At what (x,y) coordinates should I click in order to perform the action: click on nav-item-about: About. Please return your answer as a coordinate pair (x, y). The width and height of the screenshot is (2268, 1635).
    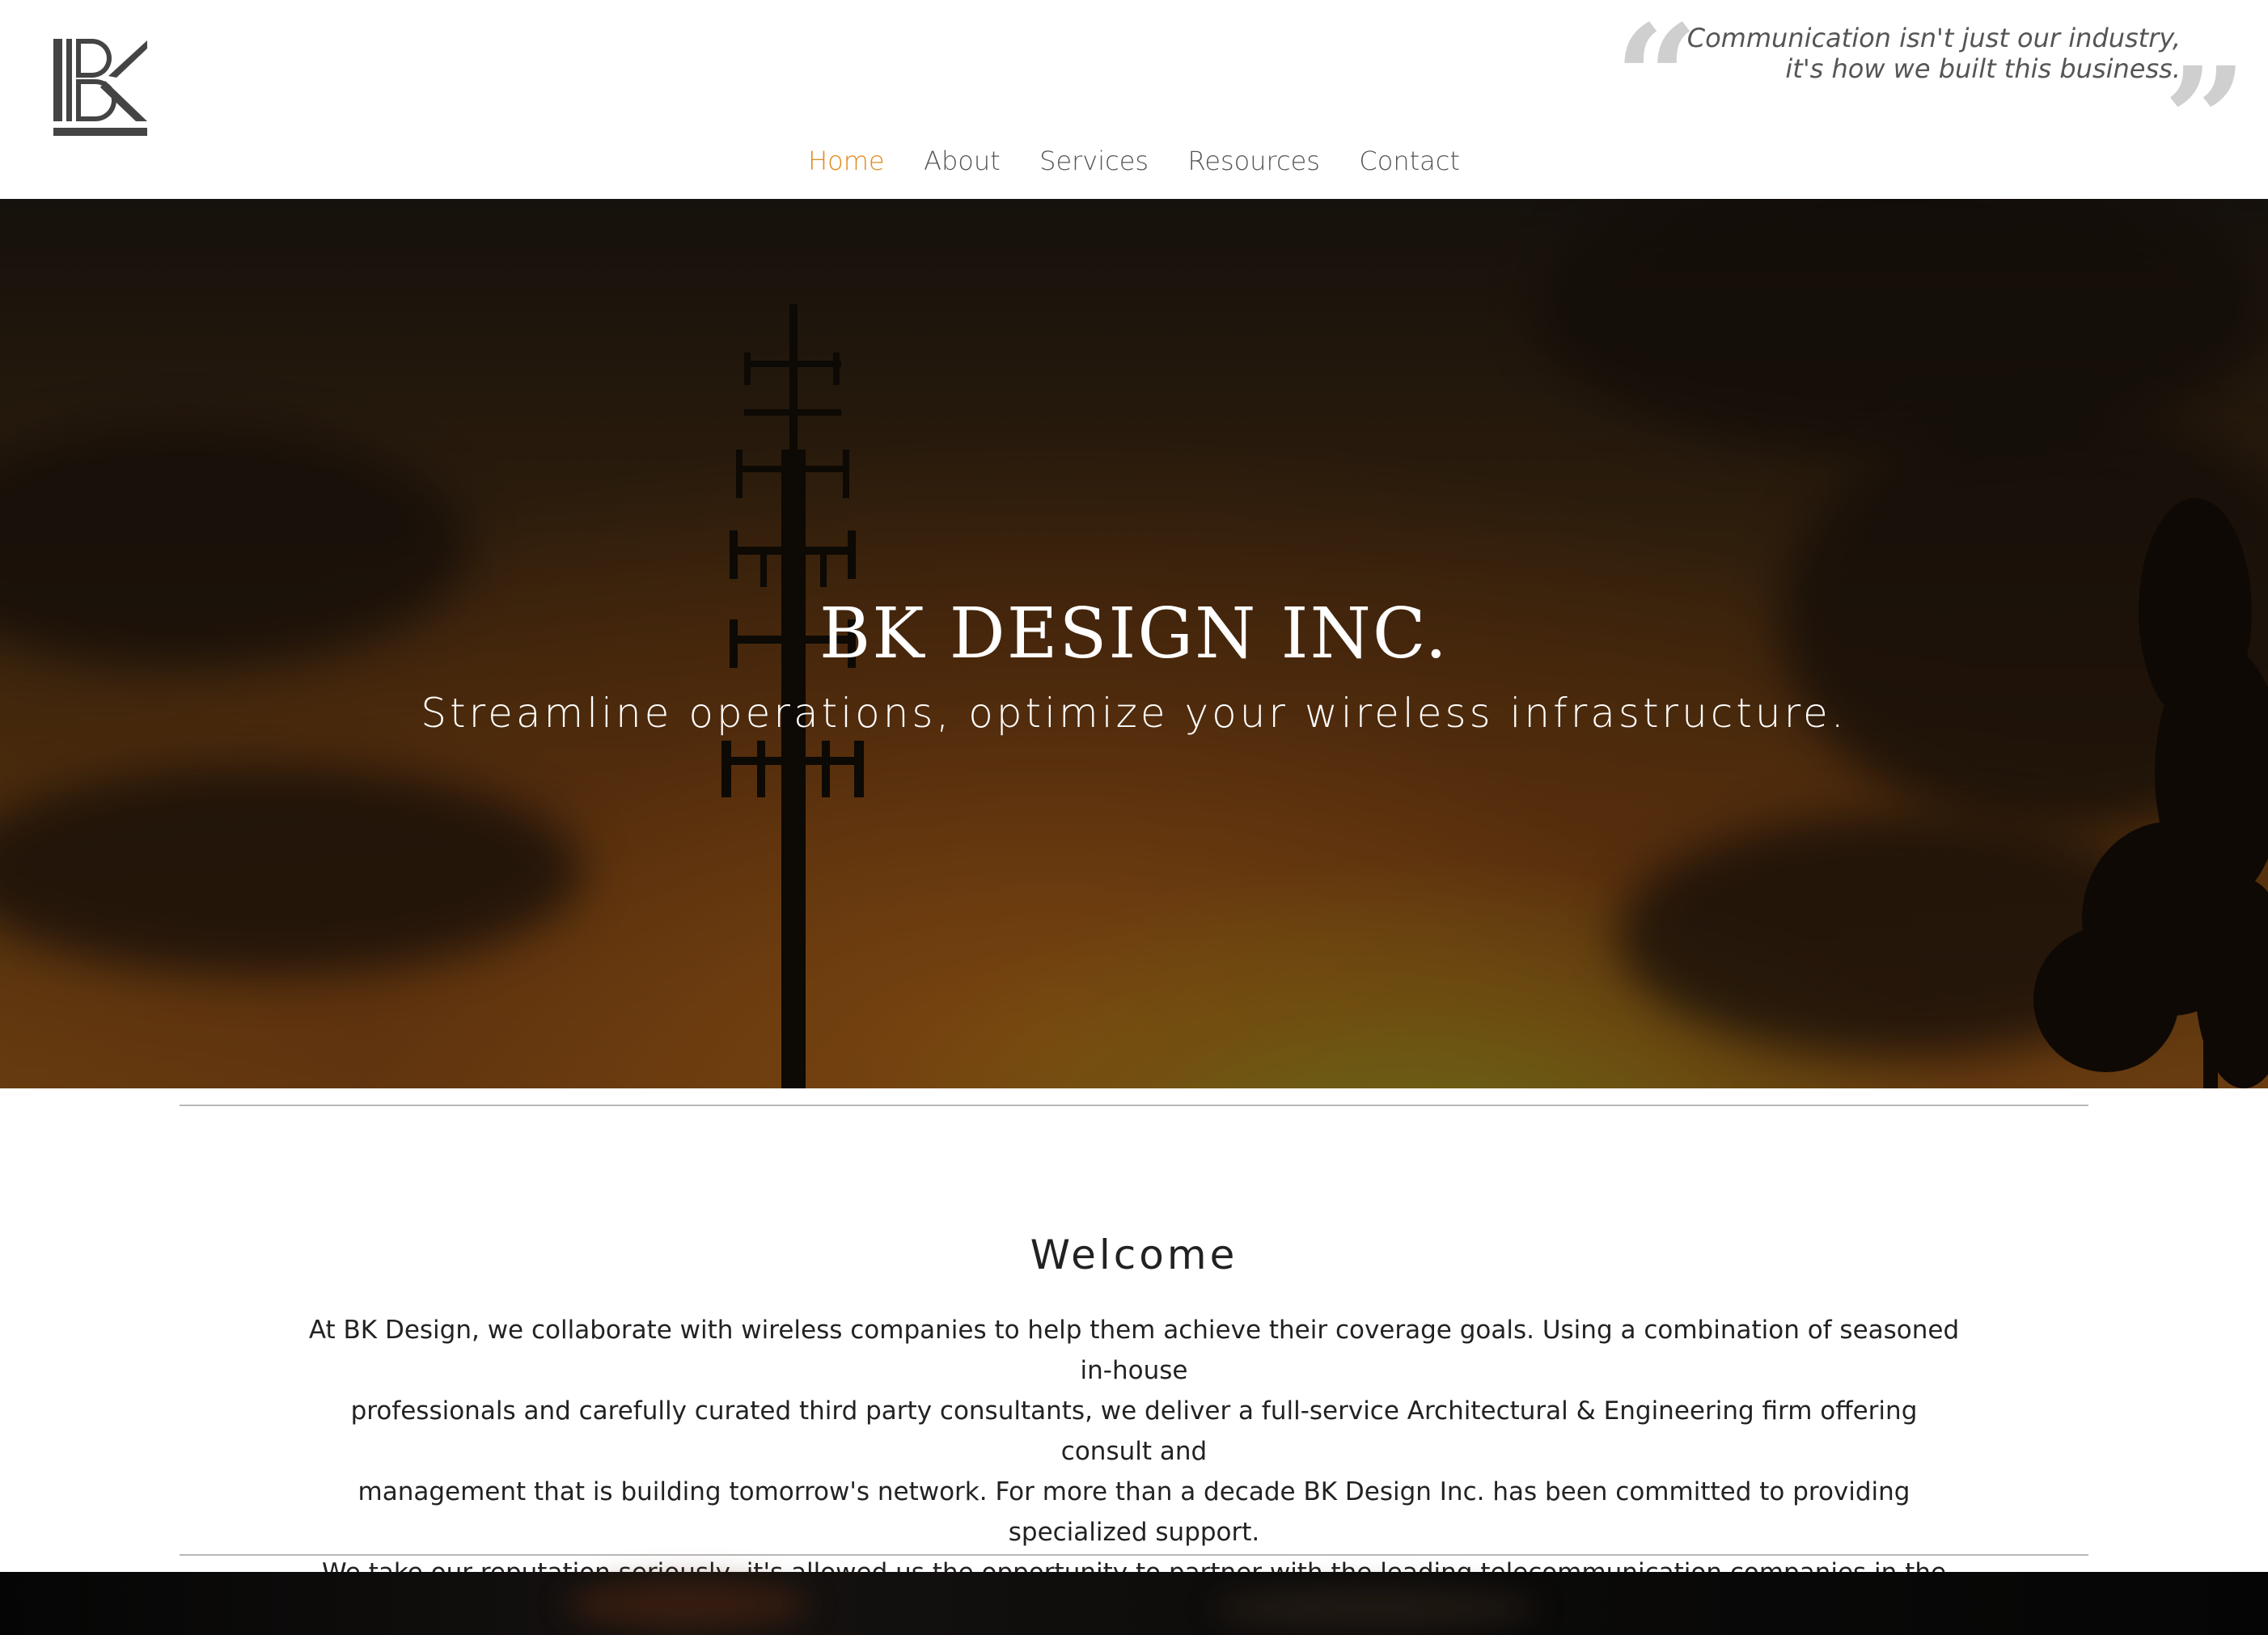
    Looking at the image, I should click on (963, 161).